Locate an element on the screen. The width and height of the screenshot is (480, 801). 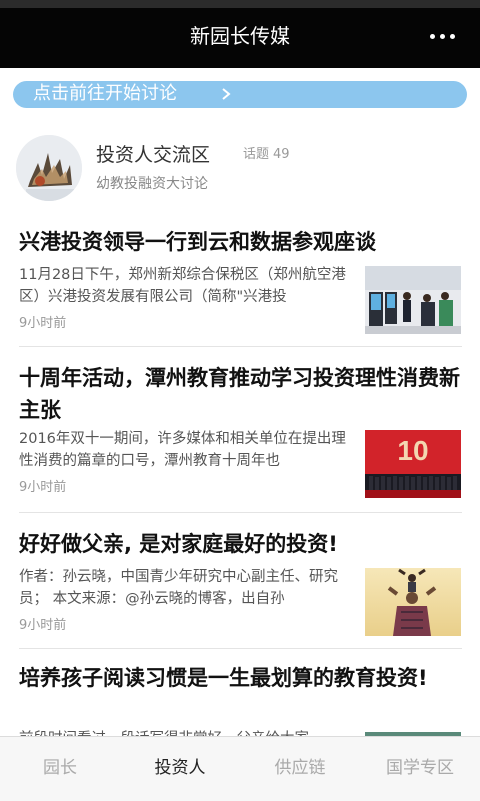
topics-number: 49 is located at coordinates (281, 154).